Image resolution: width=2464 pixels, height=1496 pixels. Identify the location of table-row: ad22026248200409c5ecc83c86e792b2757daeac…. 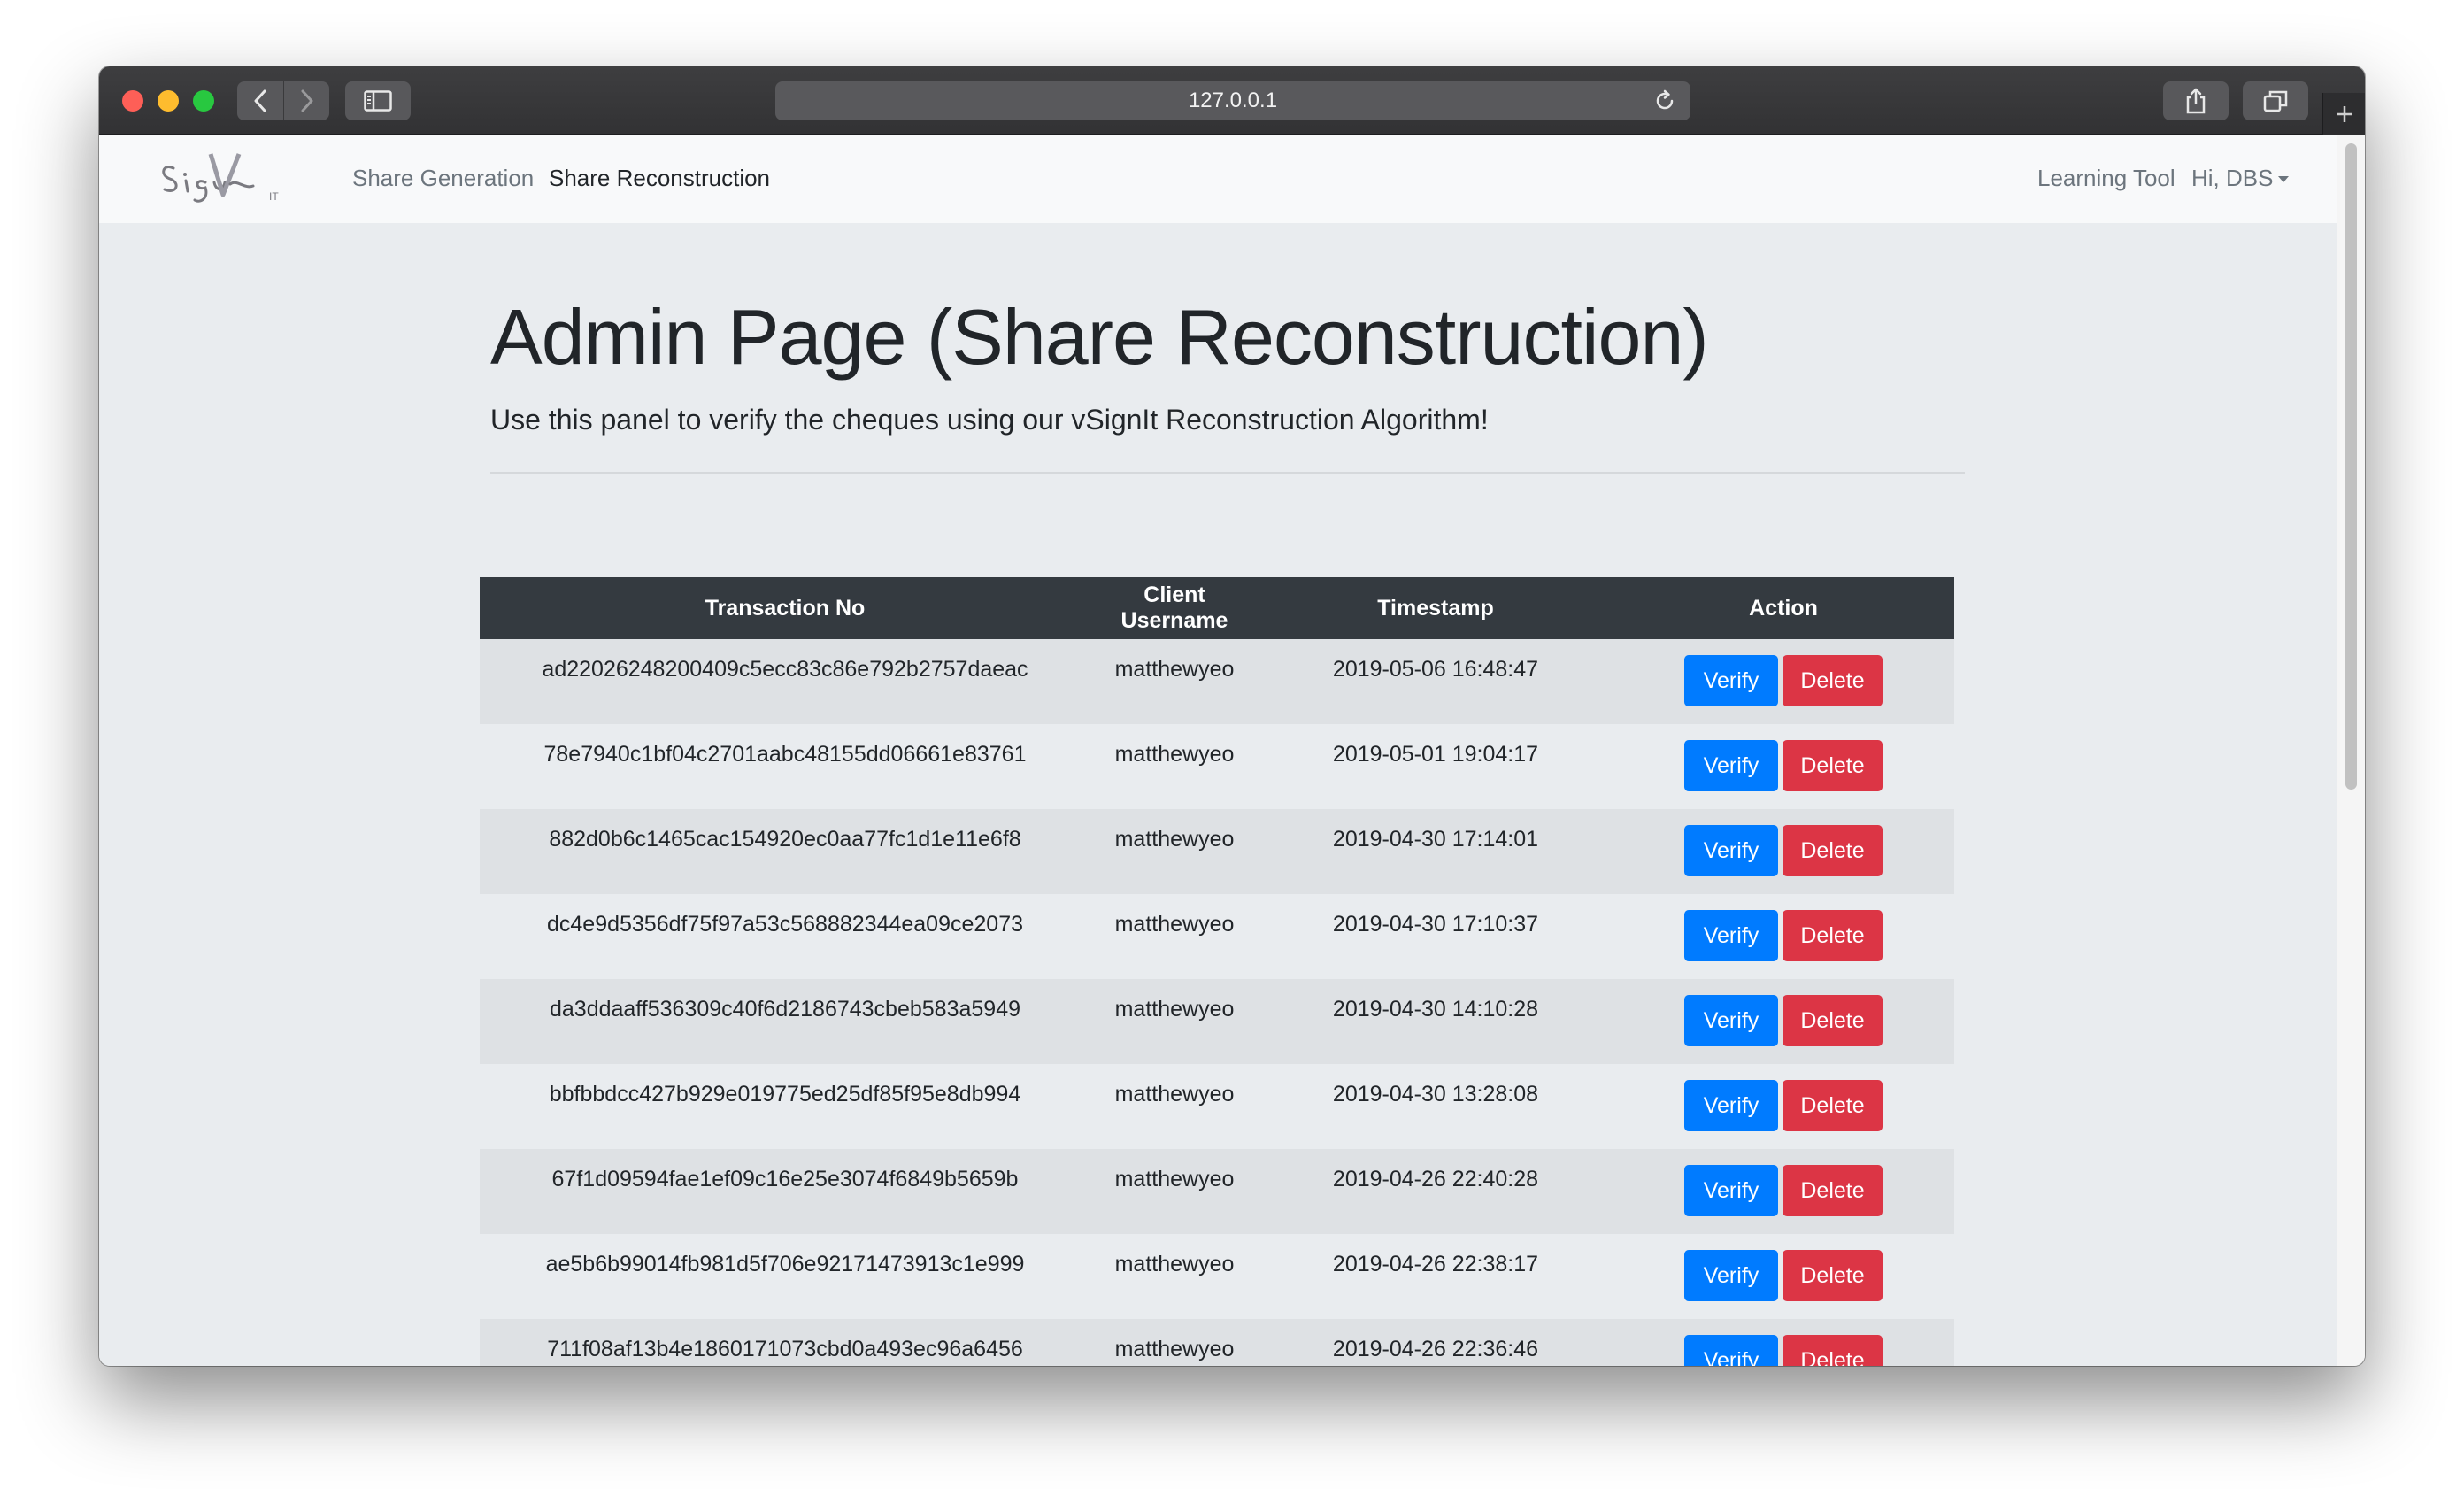
(1217, 681).